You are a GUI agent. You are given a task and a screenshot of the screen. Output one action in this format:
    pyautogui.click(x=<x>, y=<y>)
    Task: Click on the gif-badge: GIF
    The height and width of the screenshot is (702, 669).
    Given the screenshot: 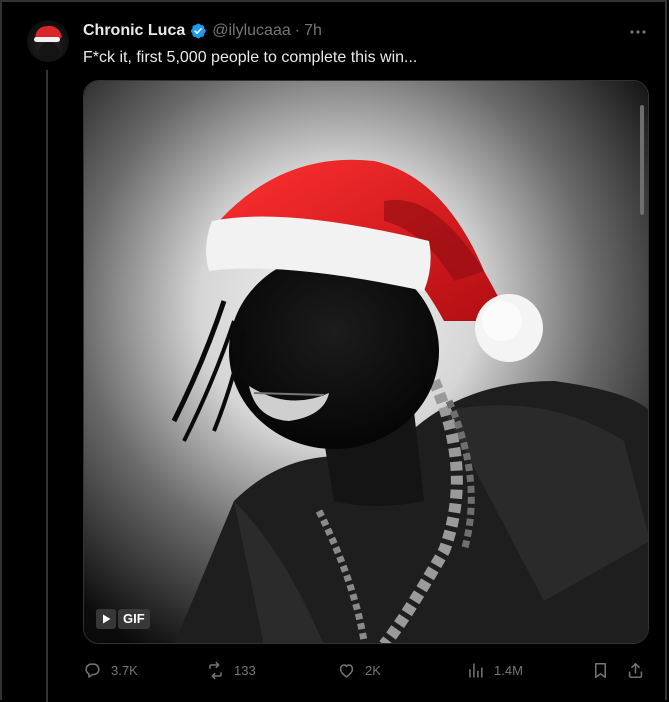 What is the action you would take?
    pyautogui.click(x=123, y=619)
    